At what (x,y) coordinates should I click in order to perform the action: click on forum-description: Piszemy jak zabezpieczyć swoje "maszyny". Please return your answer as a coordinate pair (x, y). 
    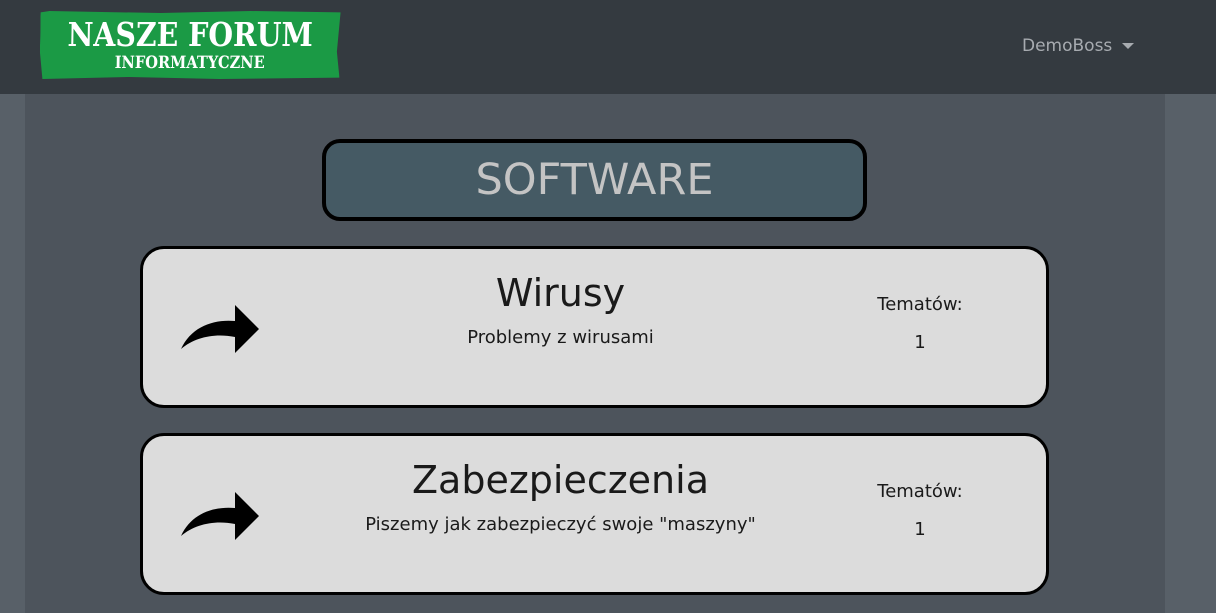
    Looking at the image, I should click on (560, 524).